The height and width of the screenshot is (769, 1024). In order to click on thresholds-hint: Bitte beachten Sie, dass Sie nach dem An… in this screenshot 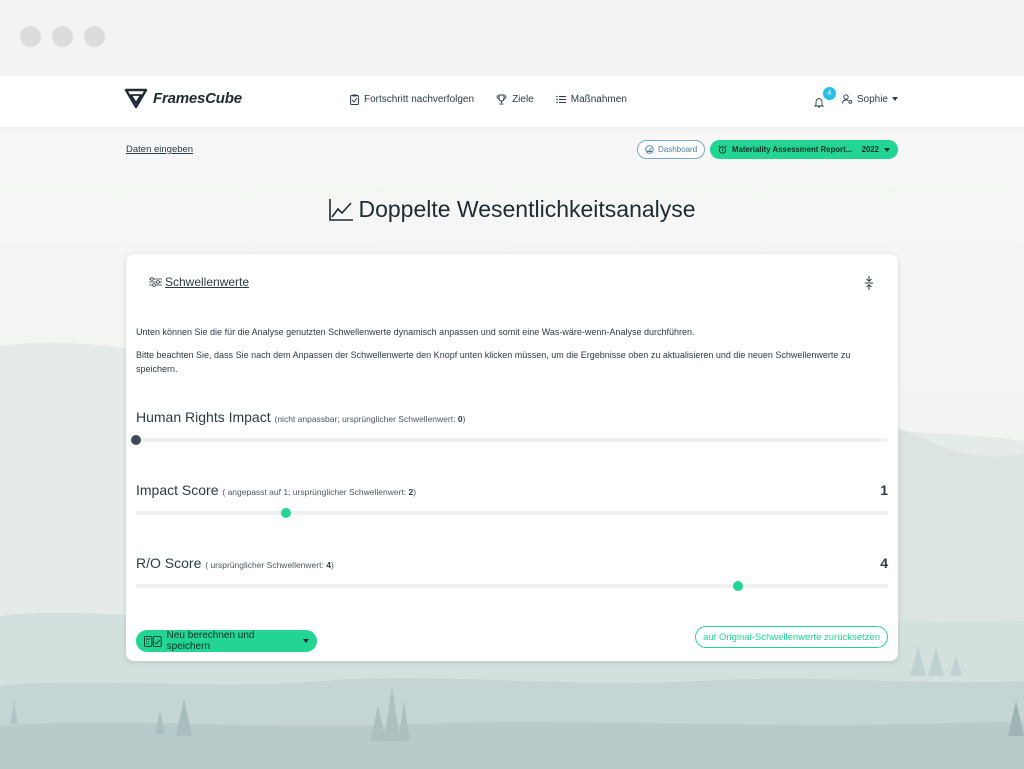, I will do `click(493, 362)`.